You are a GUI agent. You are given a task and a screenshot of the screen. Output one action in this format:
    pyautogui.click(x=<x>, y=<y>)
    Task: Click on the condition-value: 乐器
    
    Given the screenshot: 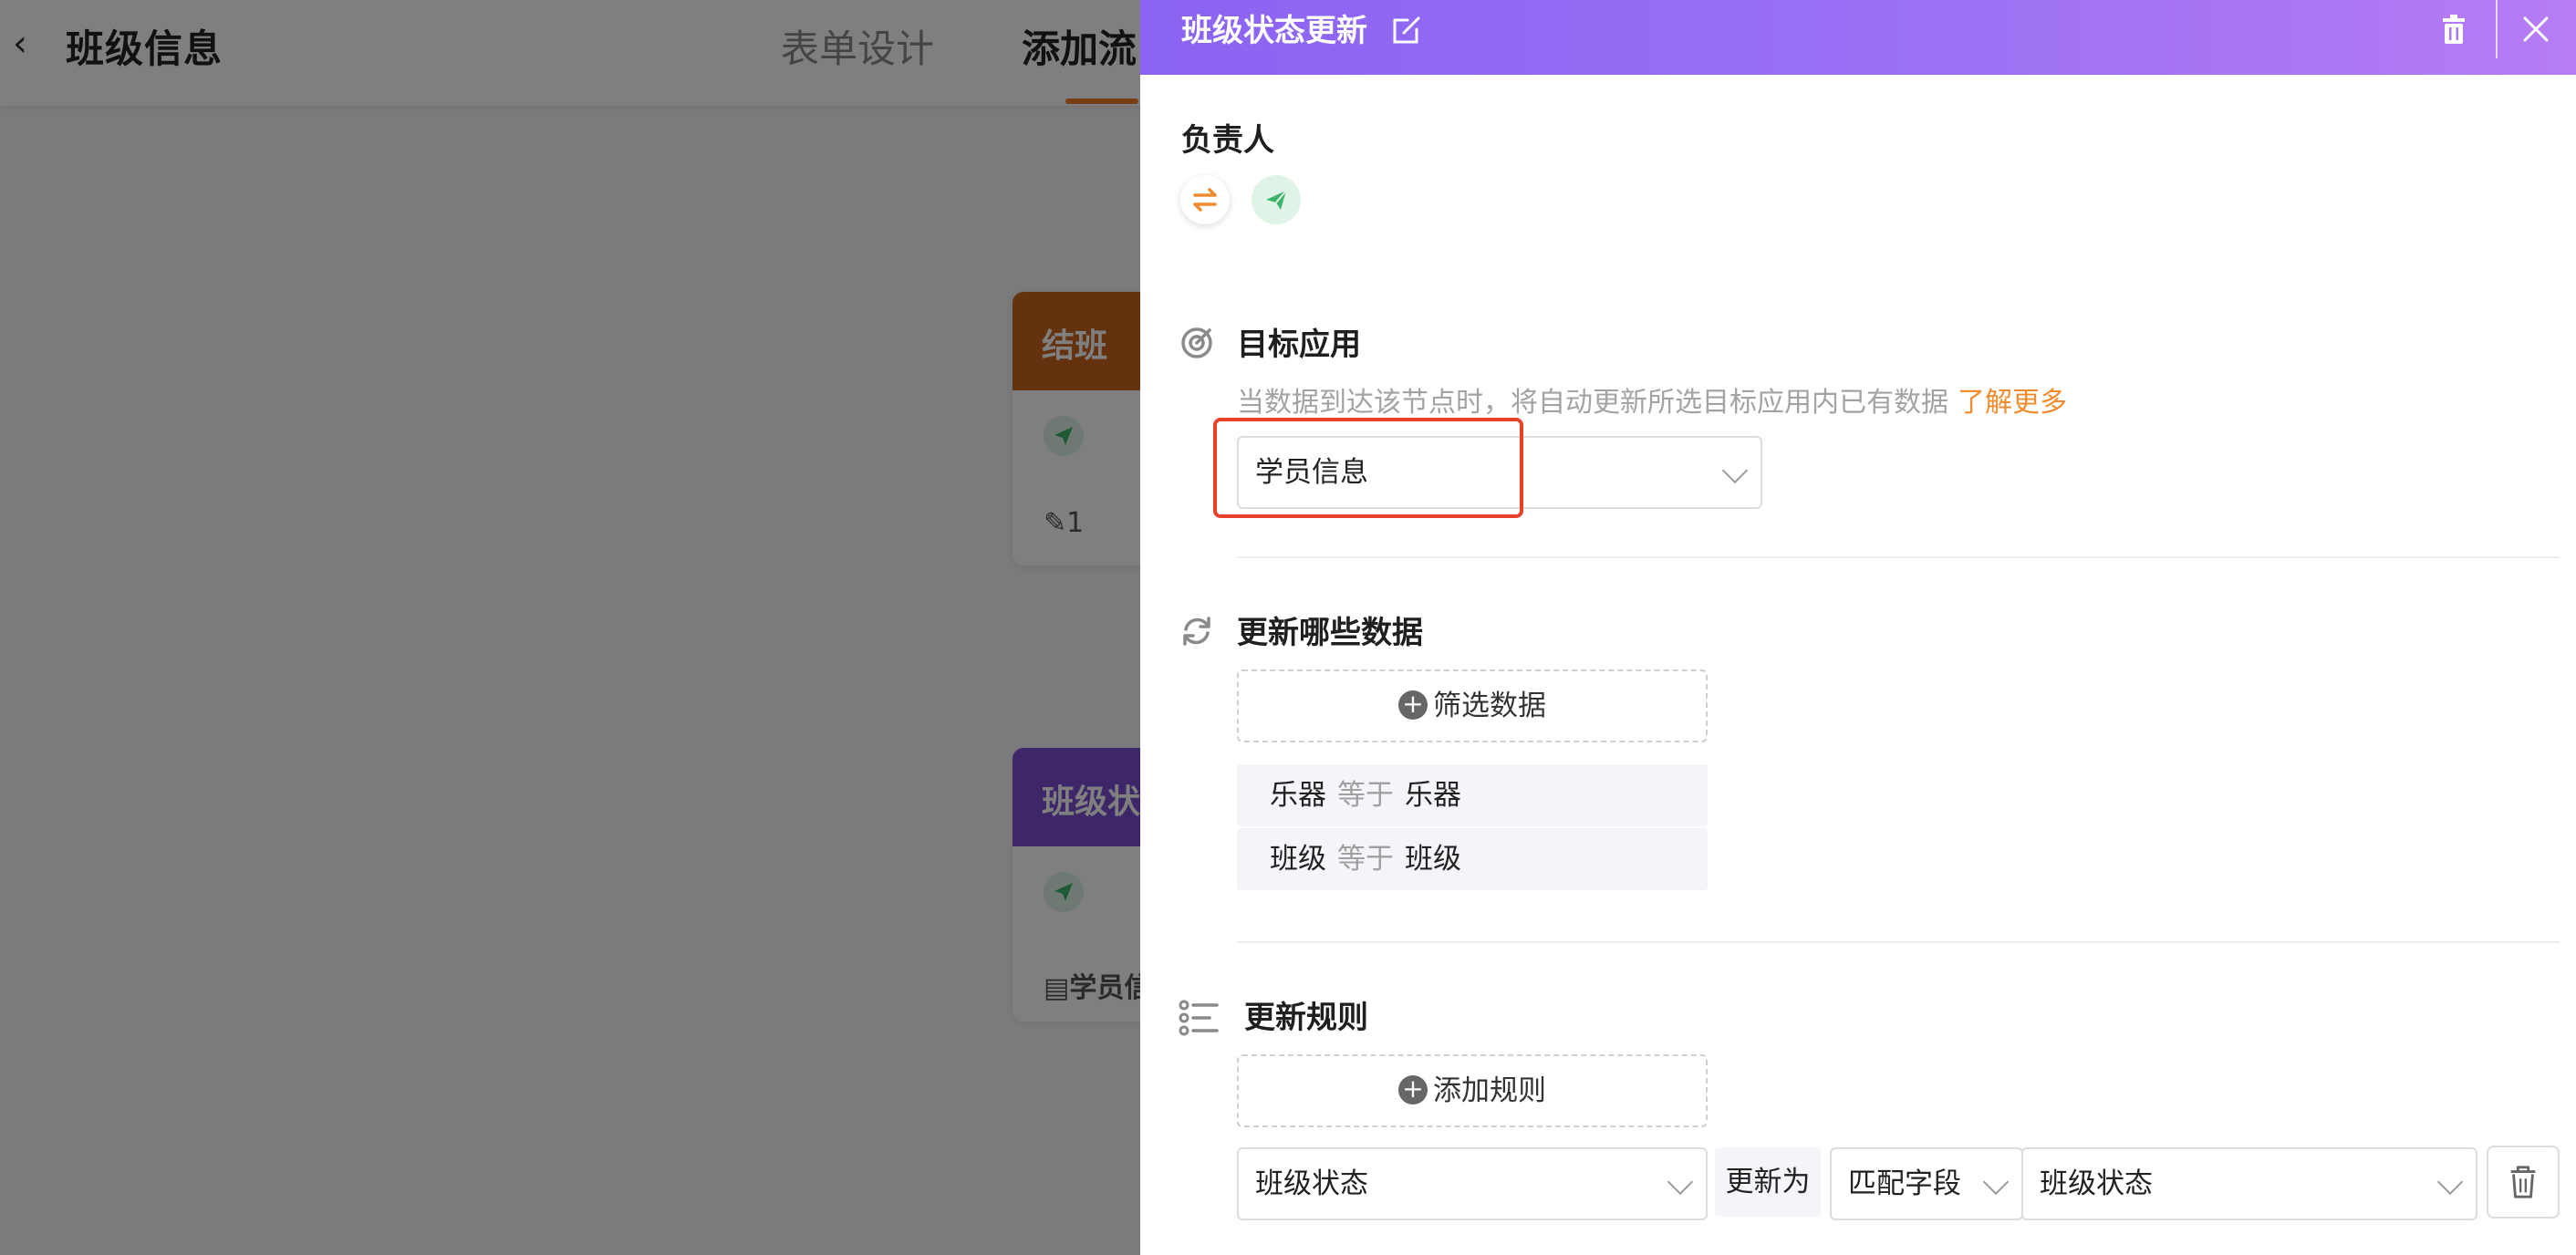 What is the action you would take?
    pyautogui.click(x=1433, y=795)
    